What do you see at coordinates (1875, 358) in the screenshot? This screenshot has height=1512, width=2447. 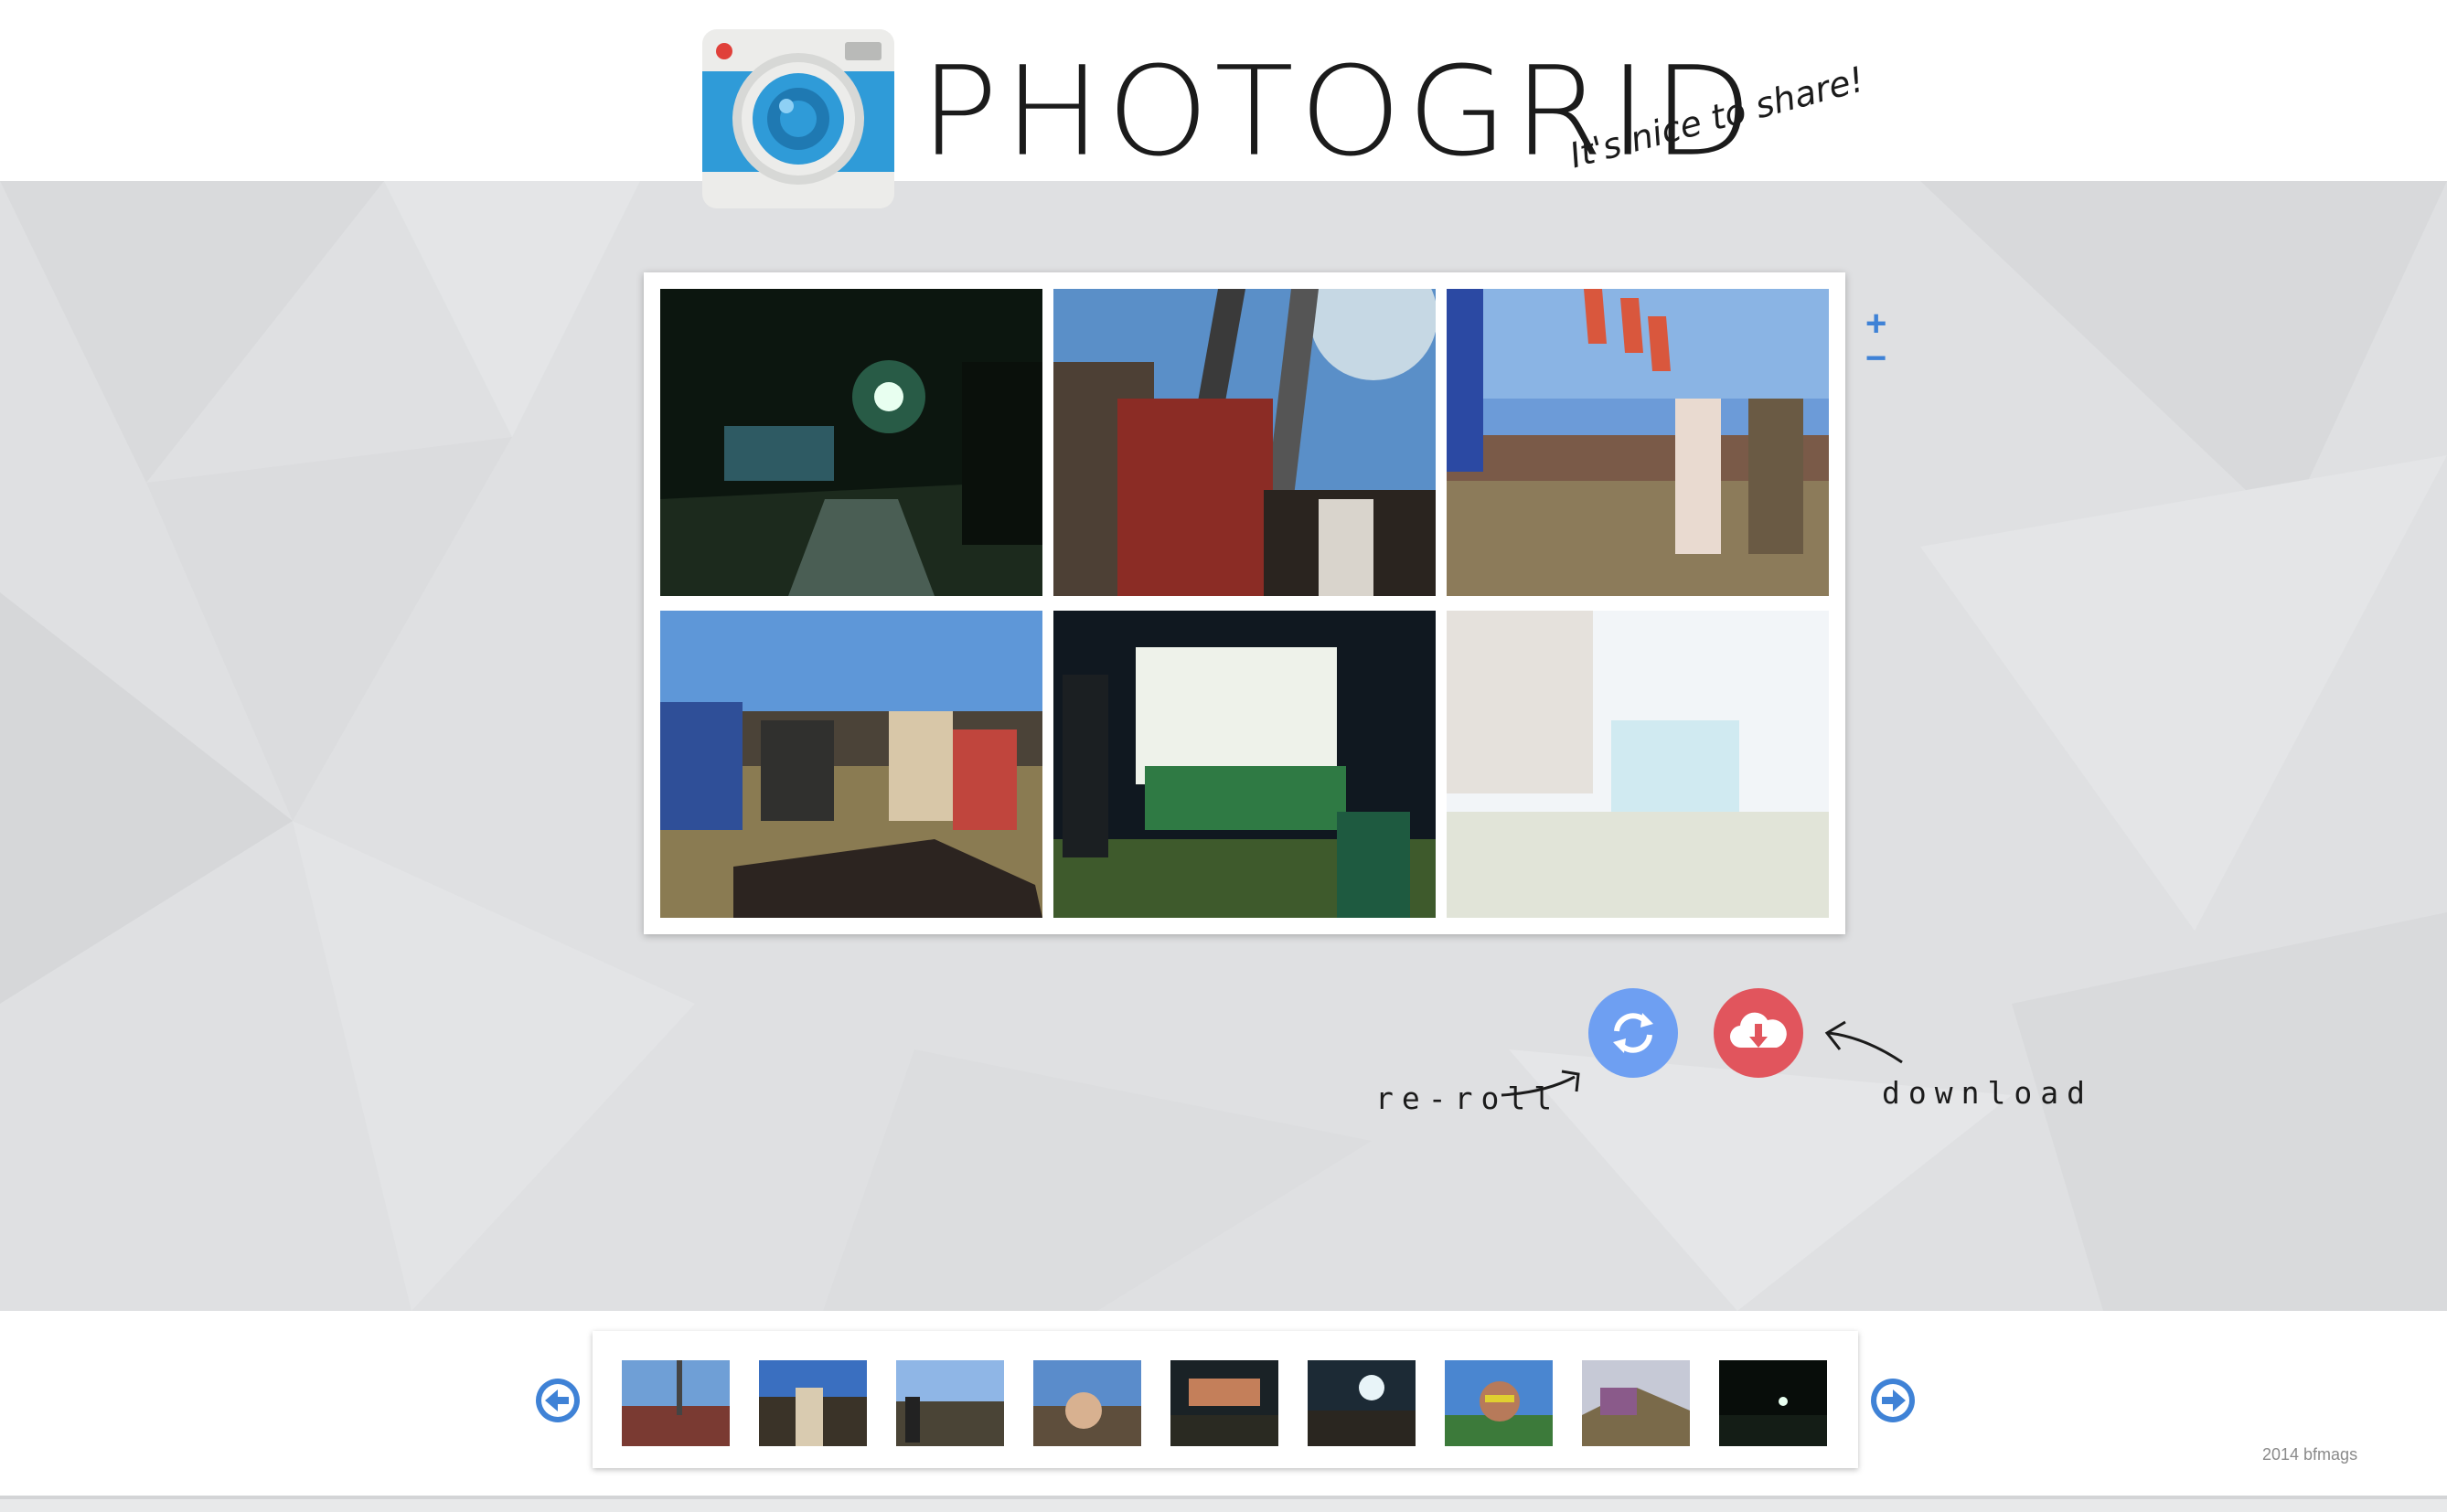 I see `zoom-out-button: −` at bounding box center [1875, 358].